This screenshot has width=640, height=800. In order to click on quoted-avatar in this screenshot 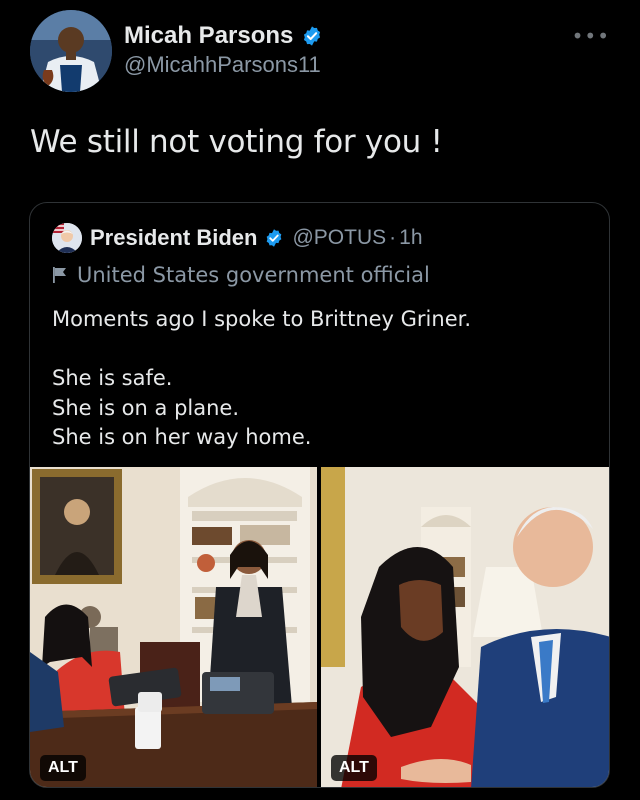, I will do `click(67, 238)`.